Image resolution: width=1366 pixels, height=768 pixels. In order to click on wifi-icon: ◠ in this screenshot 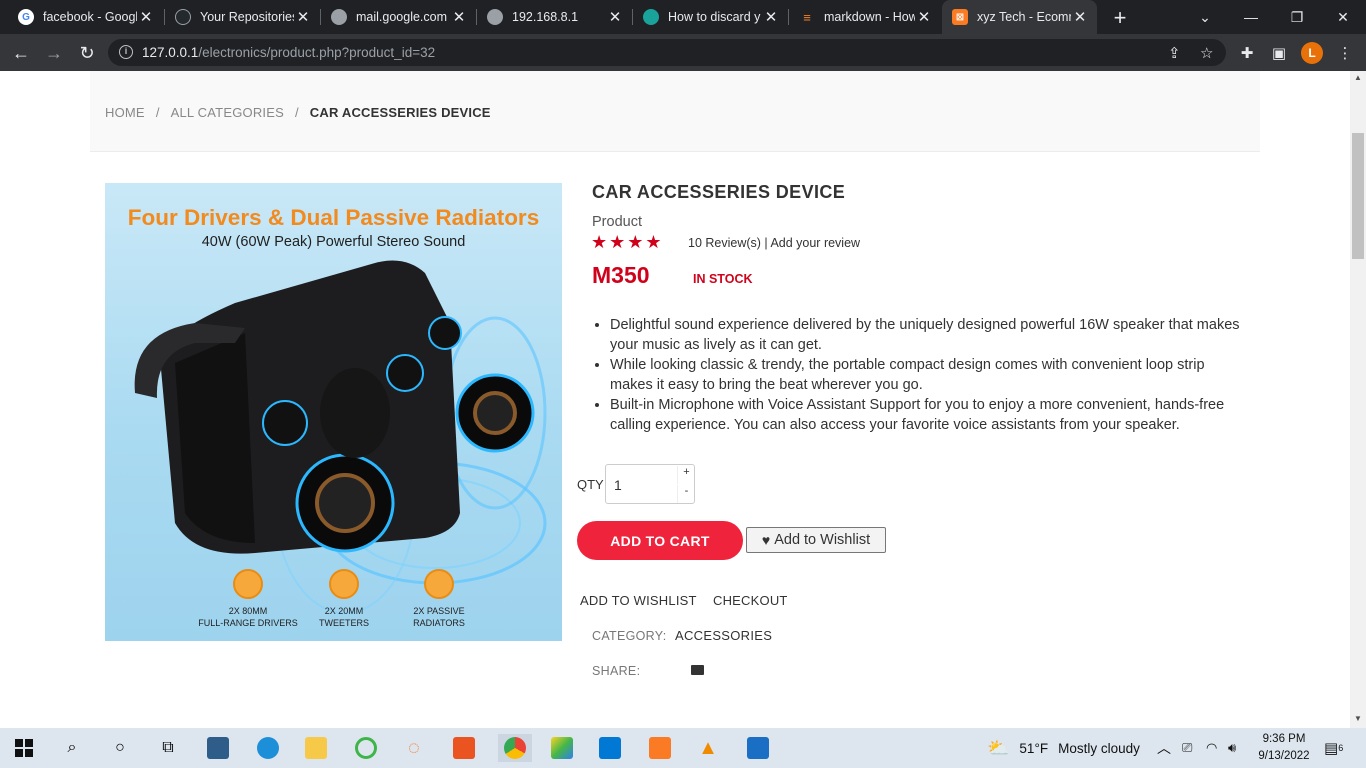, I will do `click(1211, 748)`.